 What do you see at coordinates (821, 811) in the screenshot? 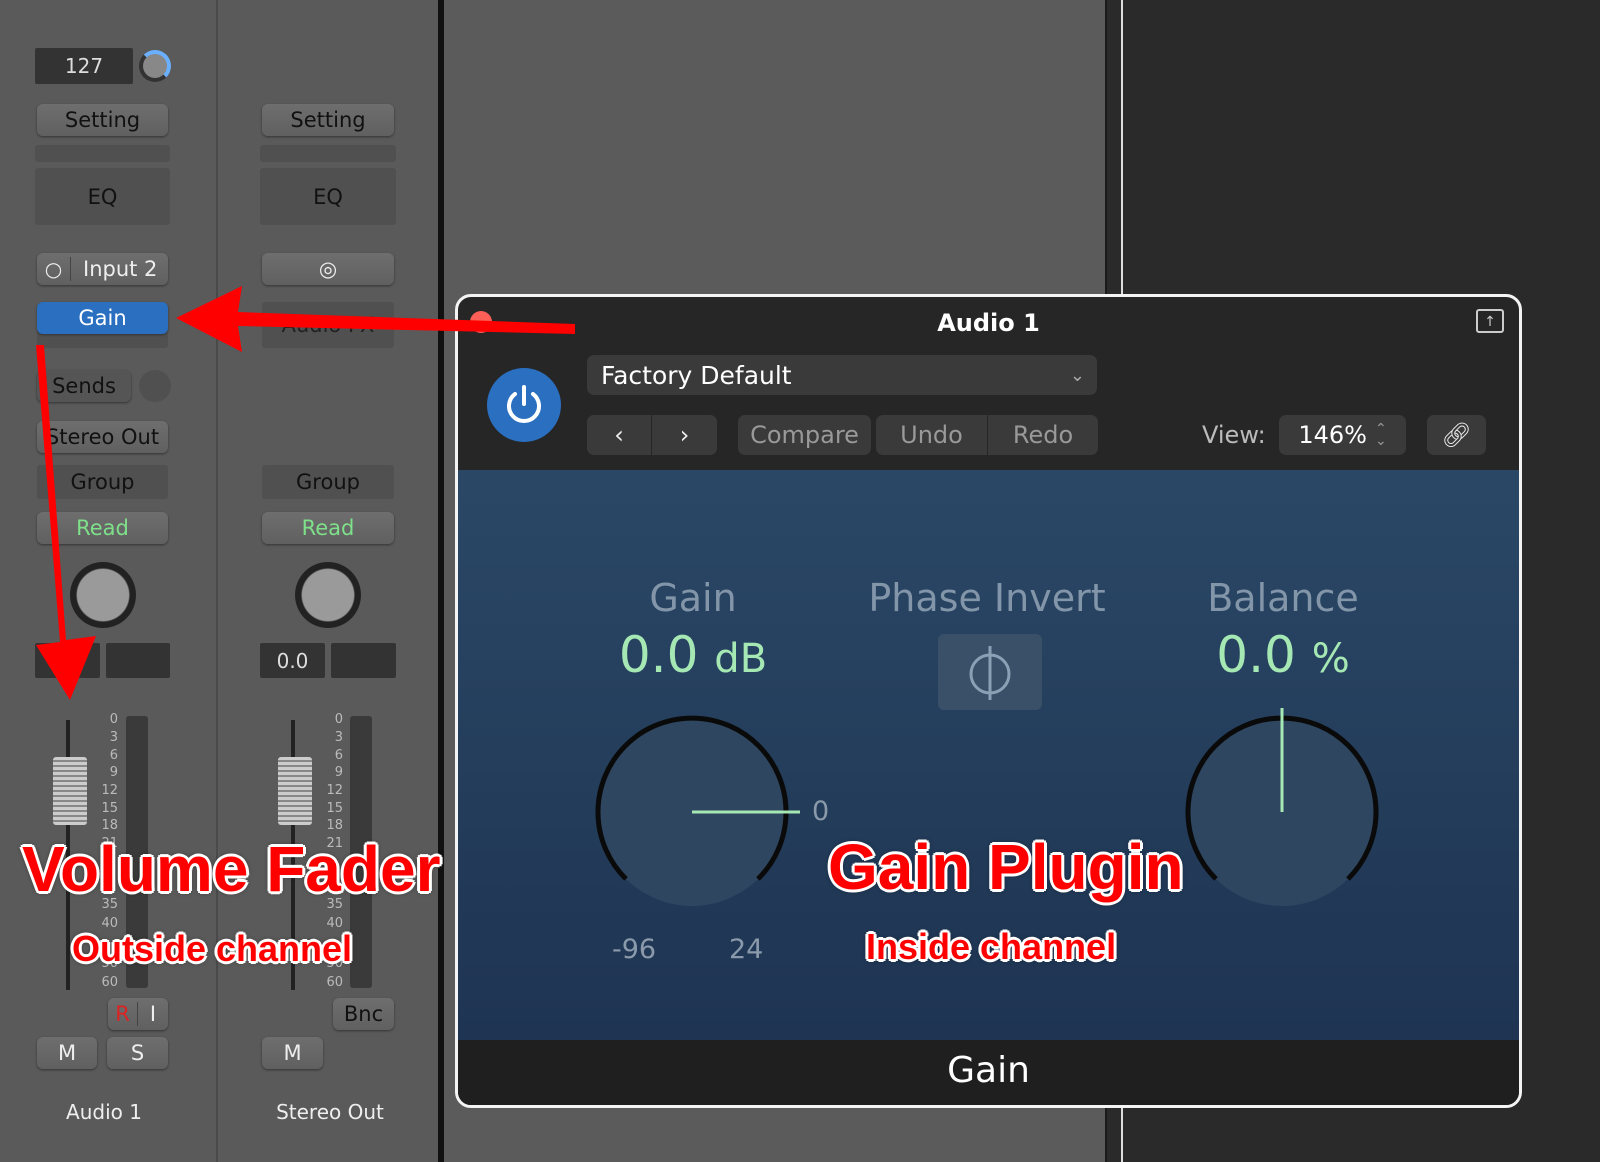
I see `gain-zero-mark: 0` at bounding box center [821, 811].